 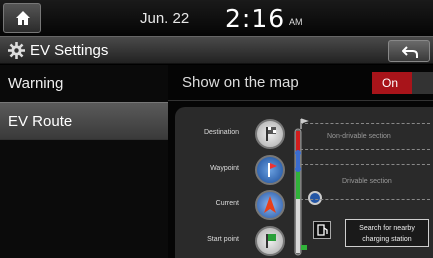 What do you see at coordinates (367, 181) in the screenshot?
I see `drivable-section-label: Drivable section` at bounding box center [367, 181].